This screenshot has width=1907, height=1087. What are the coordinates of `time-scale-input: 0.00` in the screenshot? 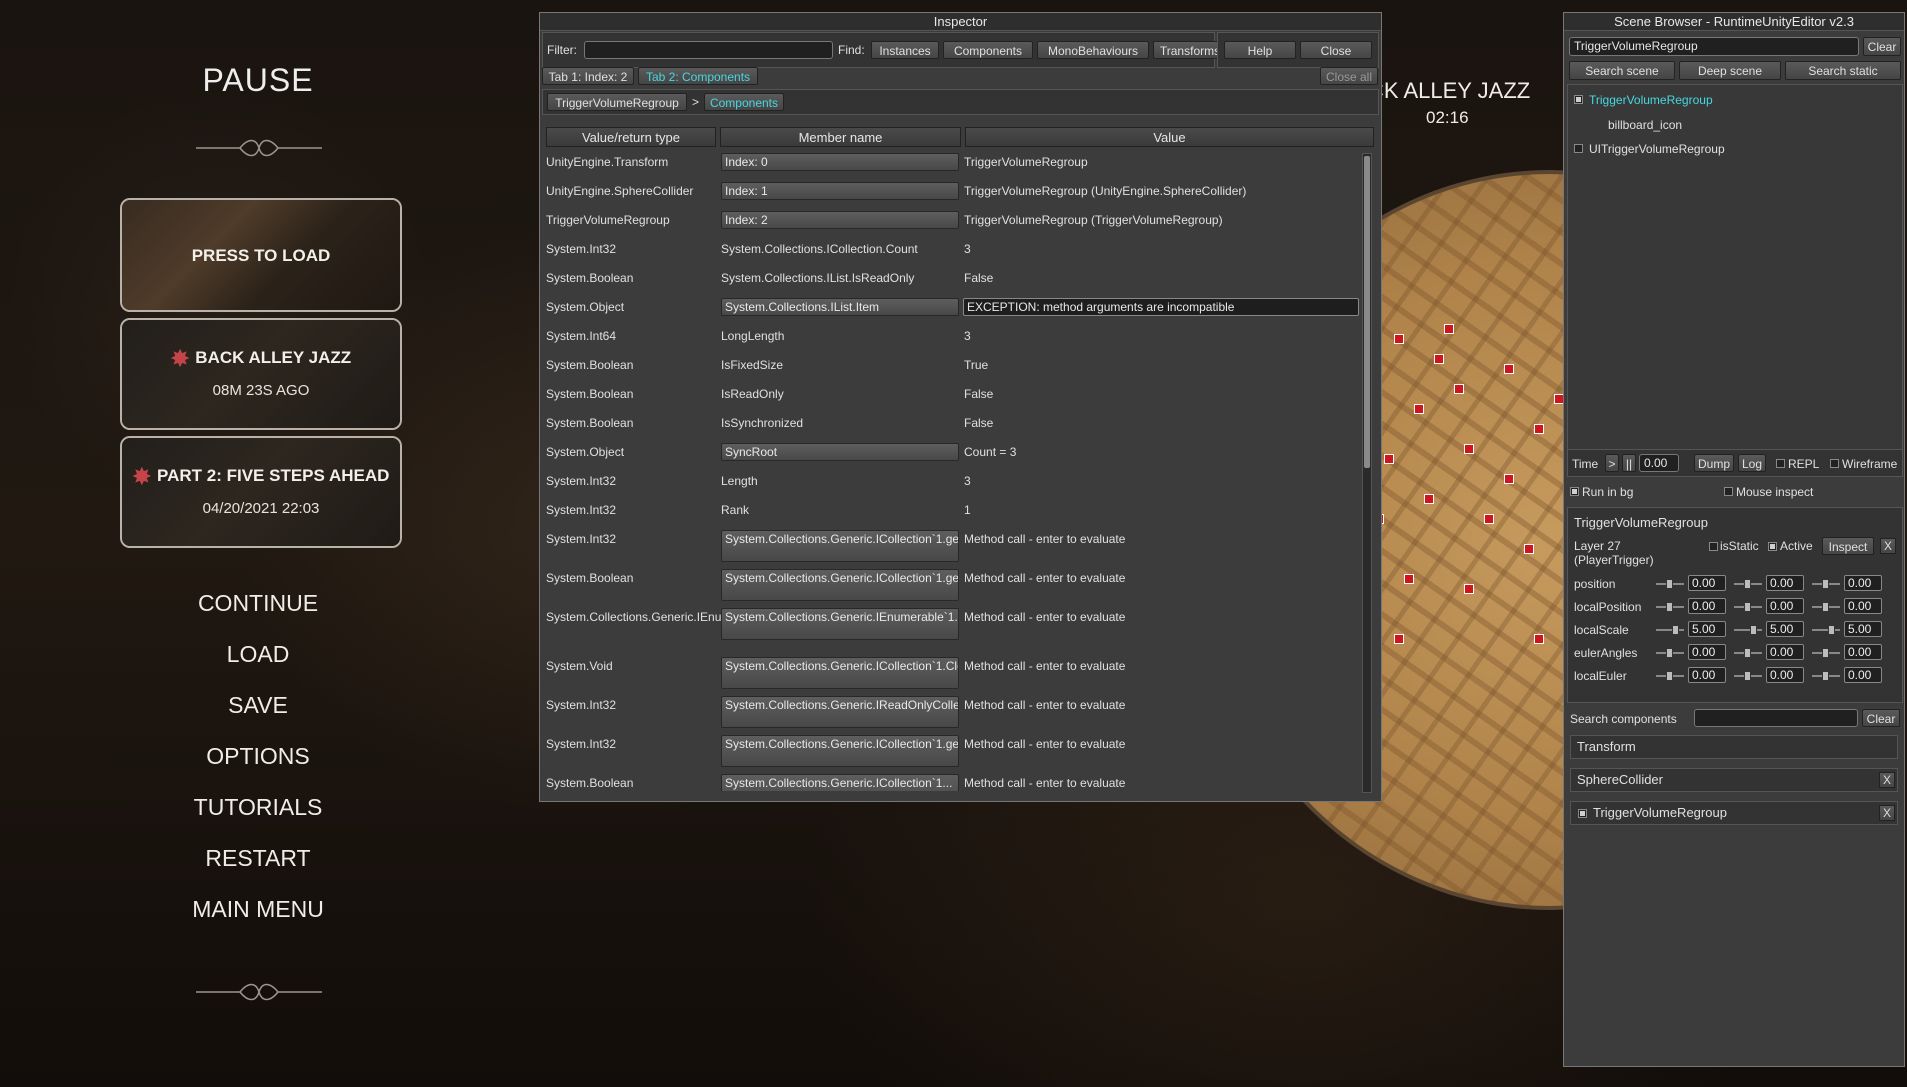 It's located at (1659, 463).